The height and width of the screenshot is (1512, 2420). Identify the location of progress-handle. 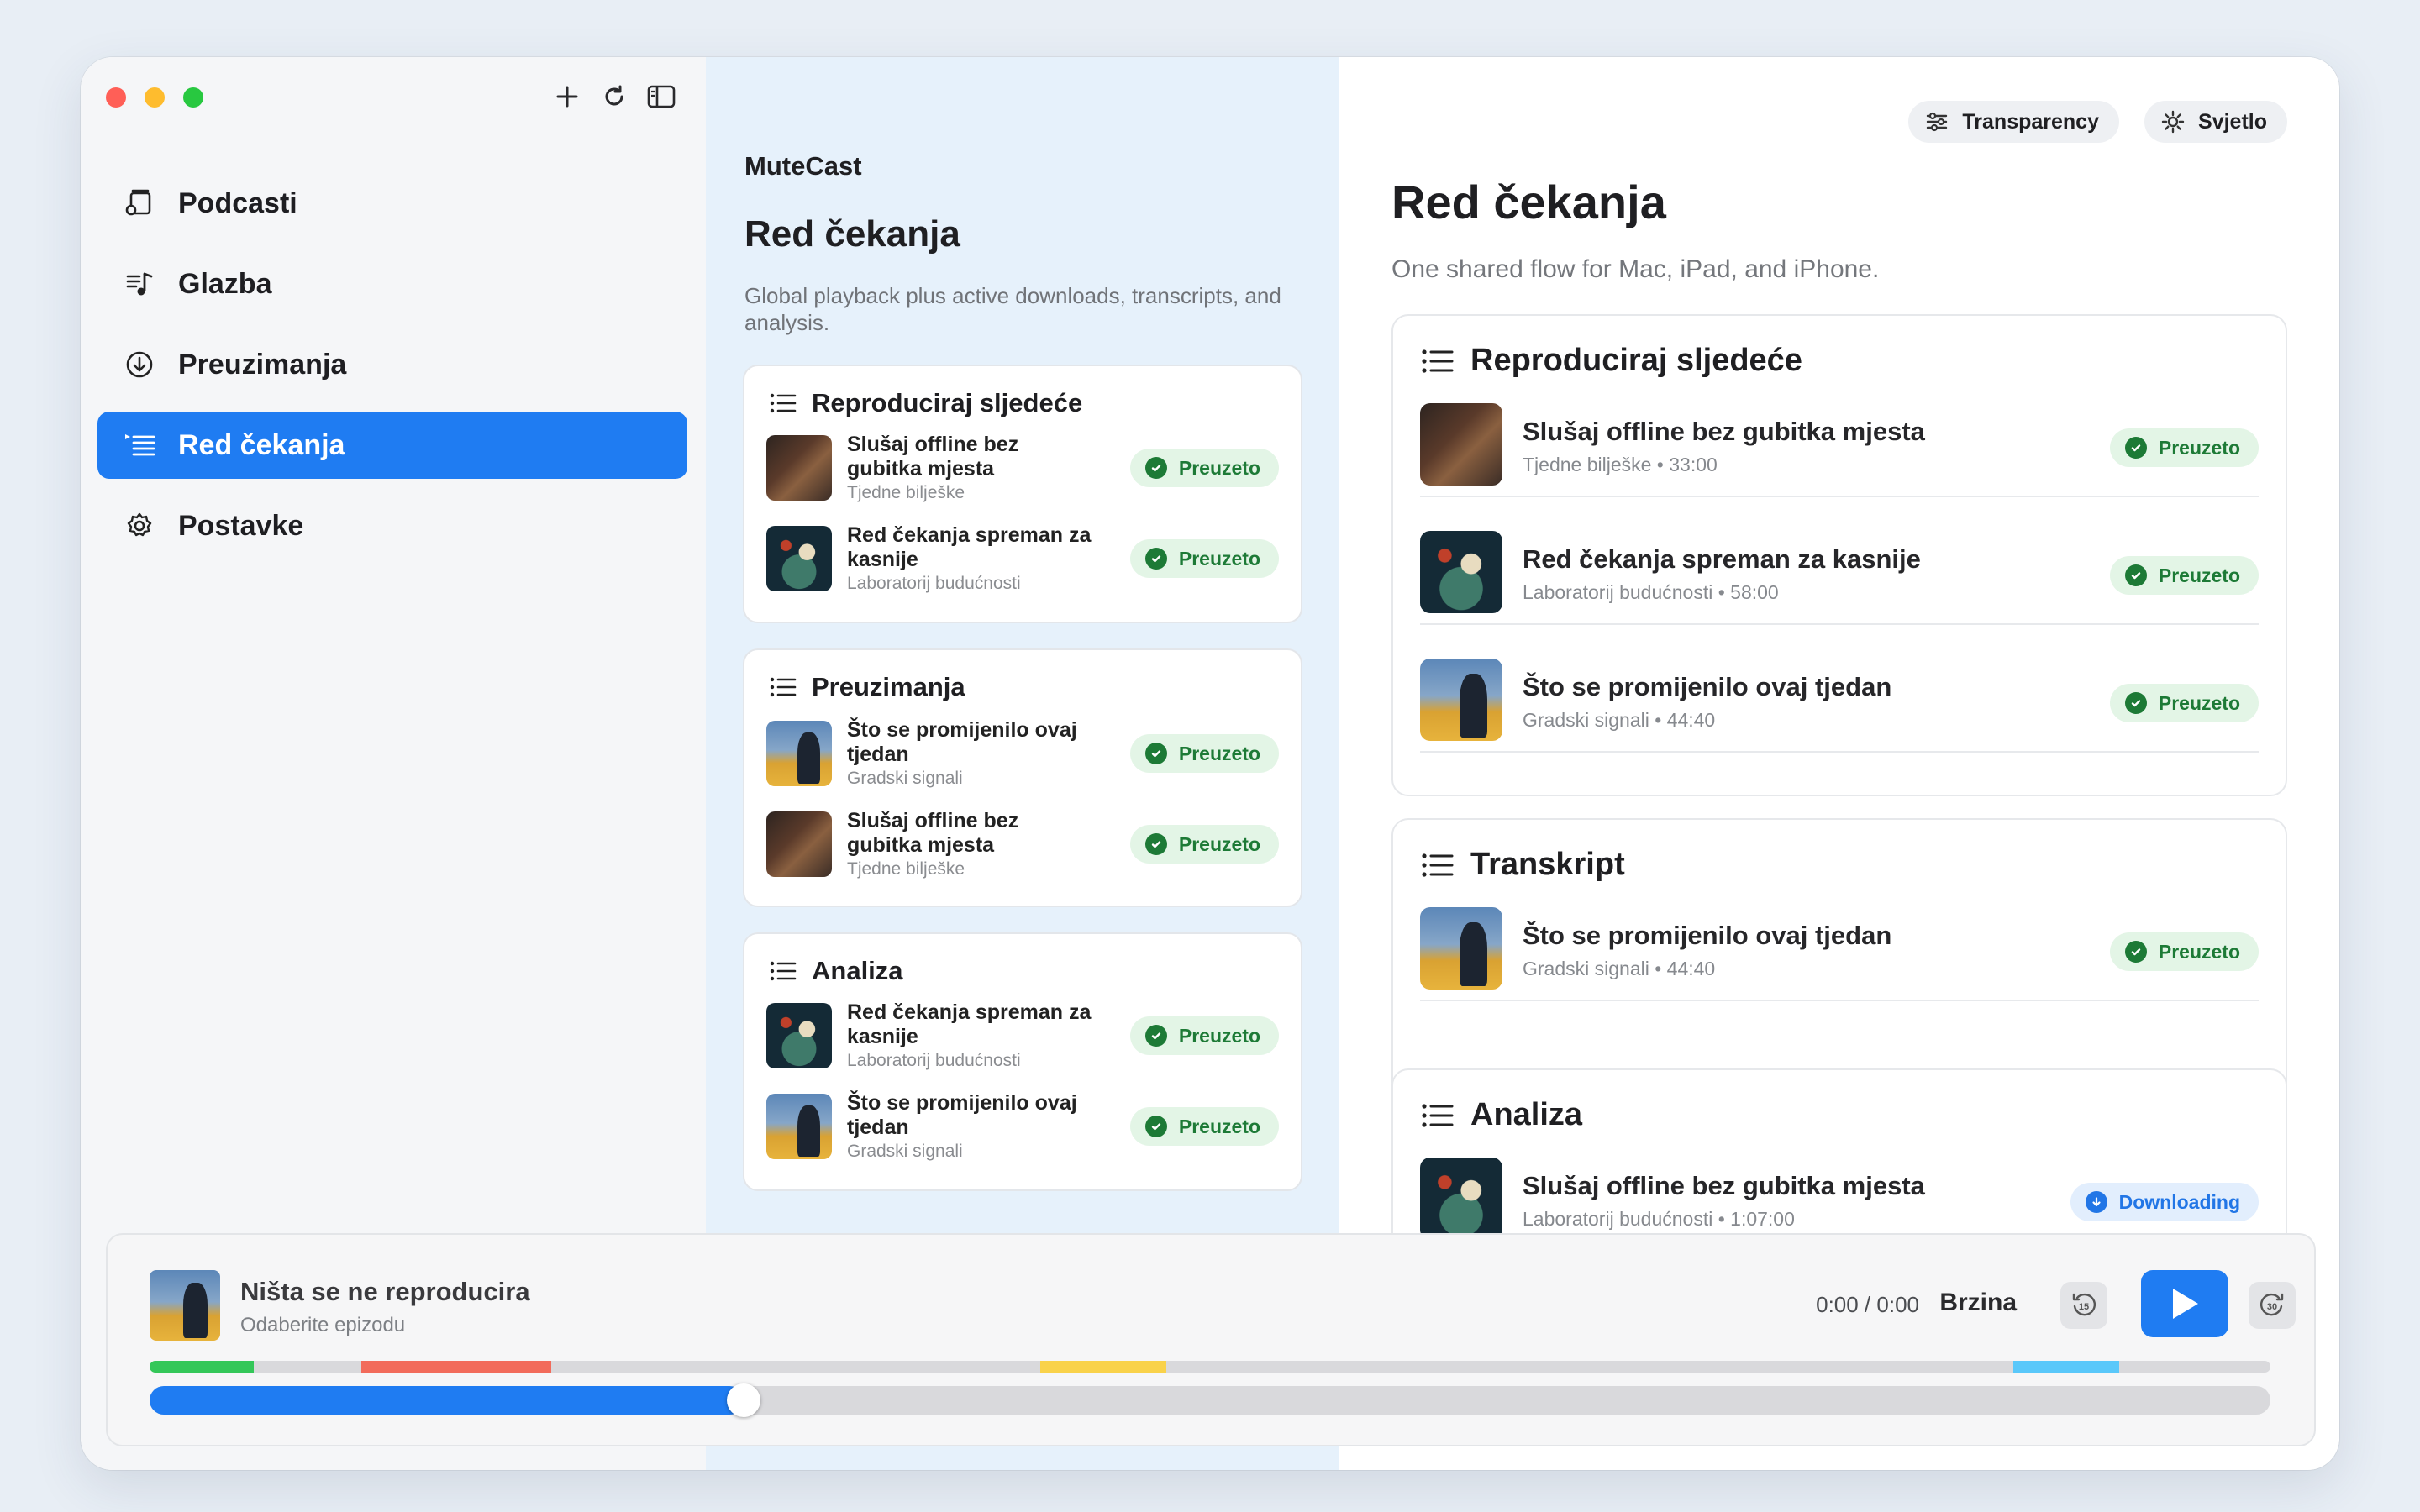
(743, 1400).